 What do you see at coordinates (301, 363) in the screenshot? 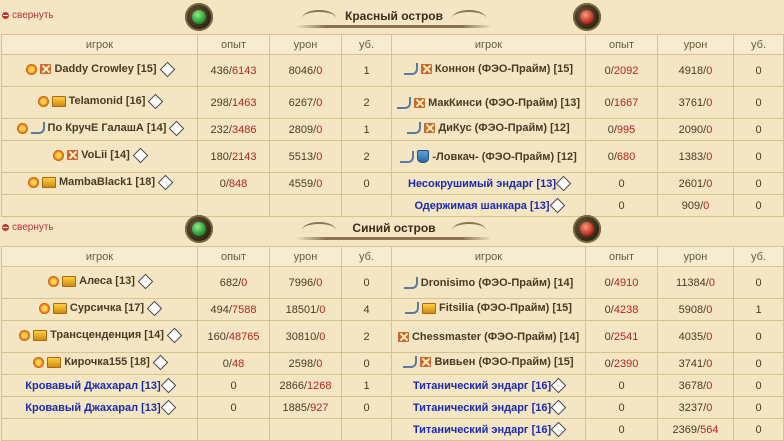
I see `damage-value: 2598` at bounding box center [301, 363].